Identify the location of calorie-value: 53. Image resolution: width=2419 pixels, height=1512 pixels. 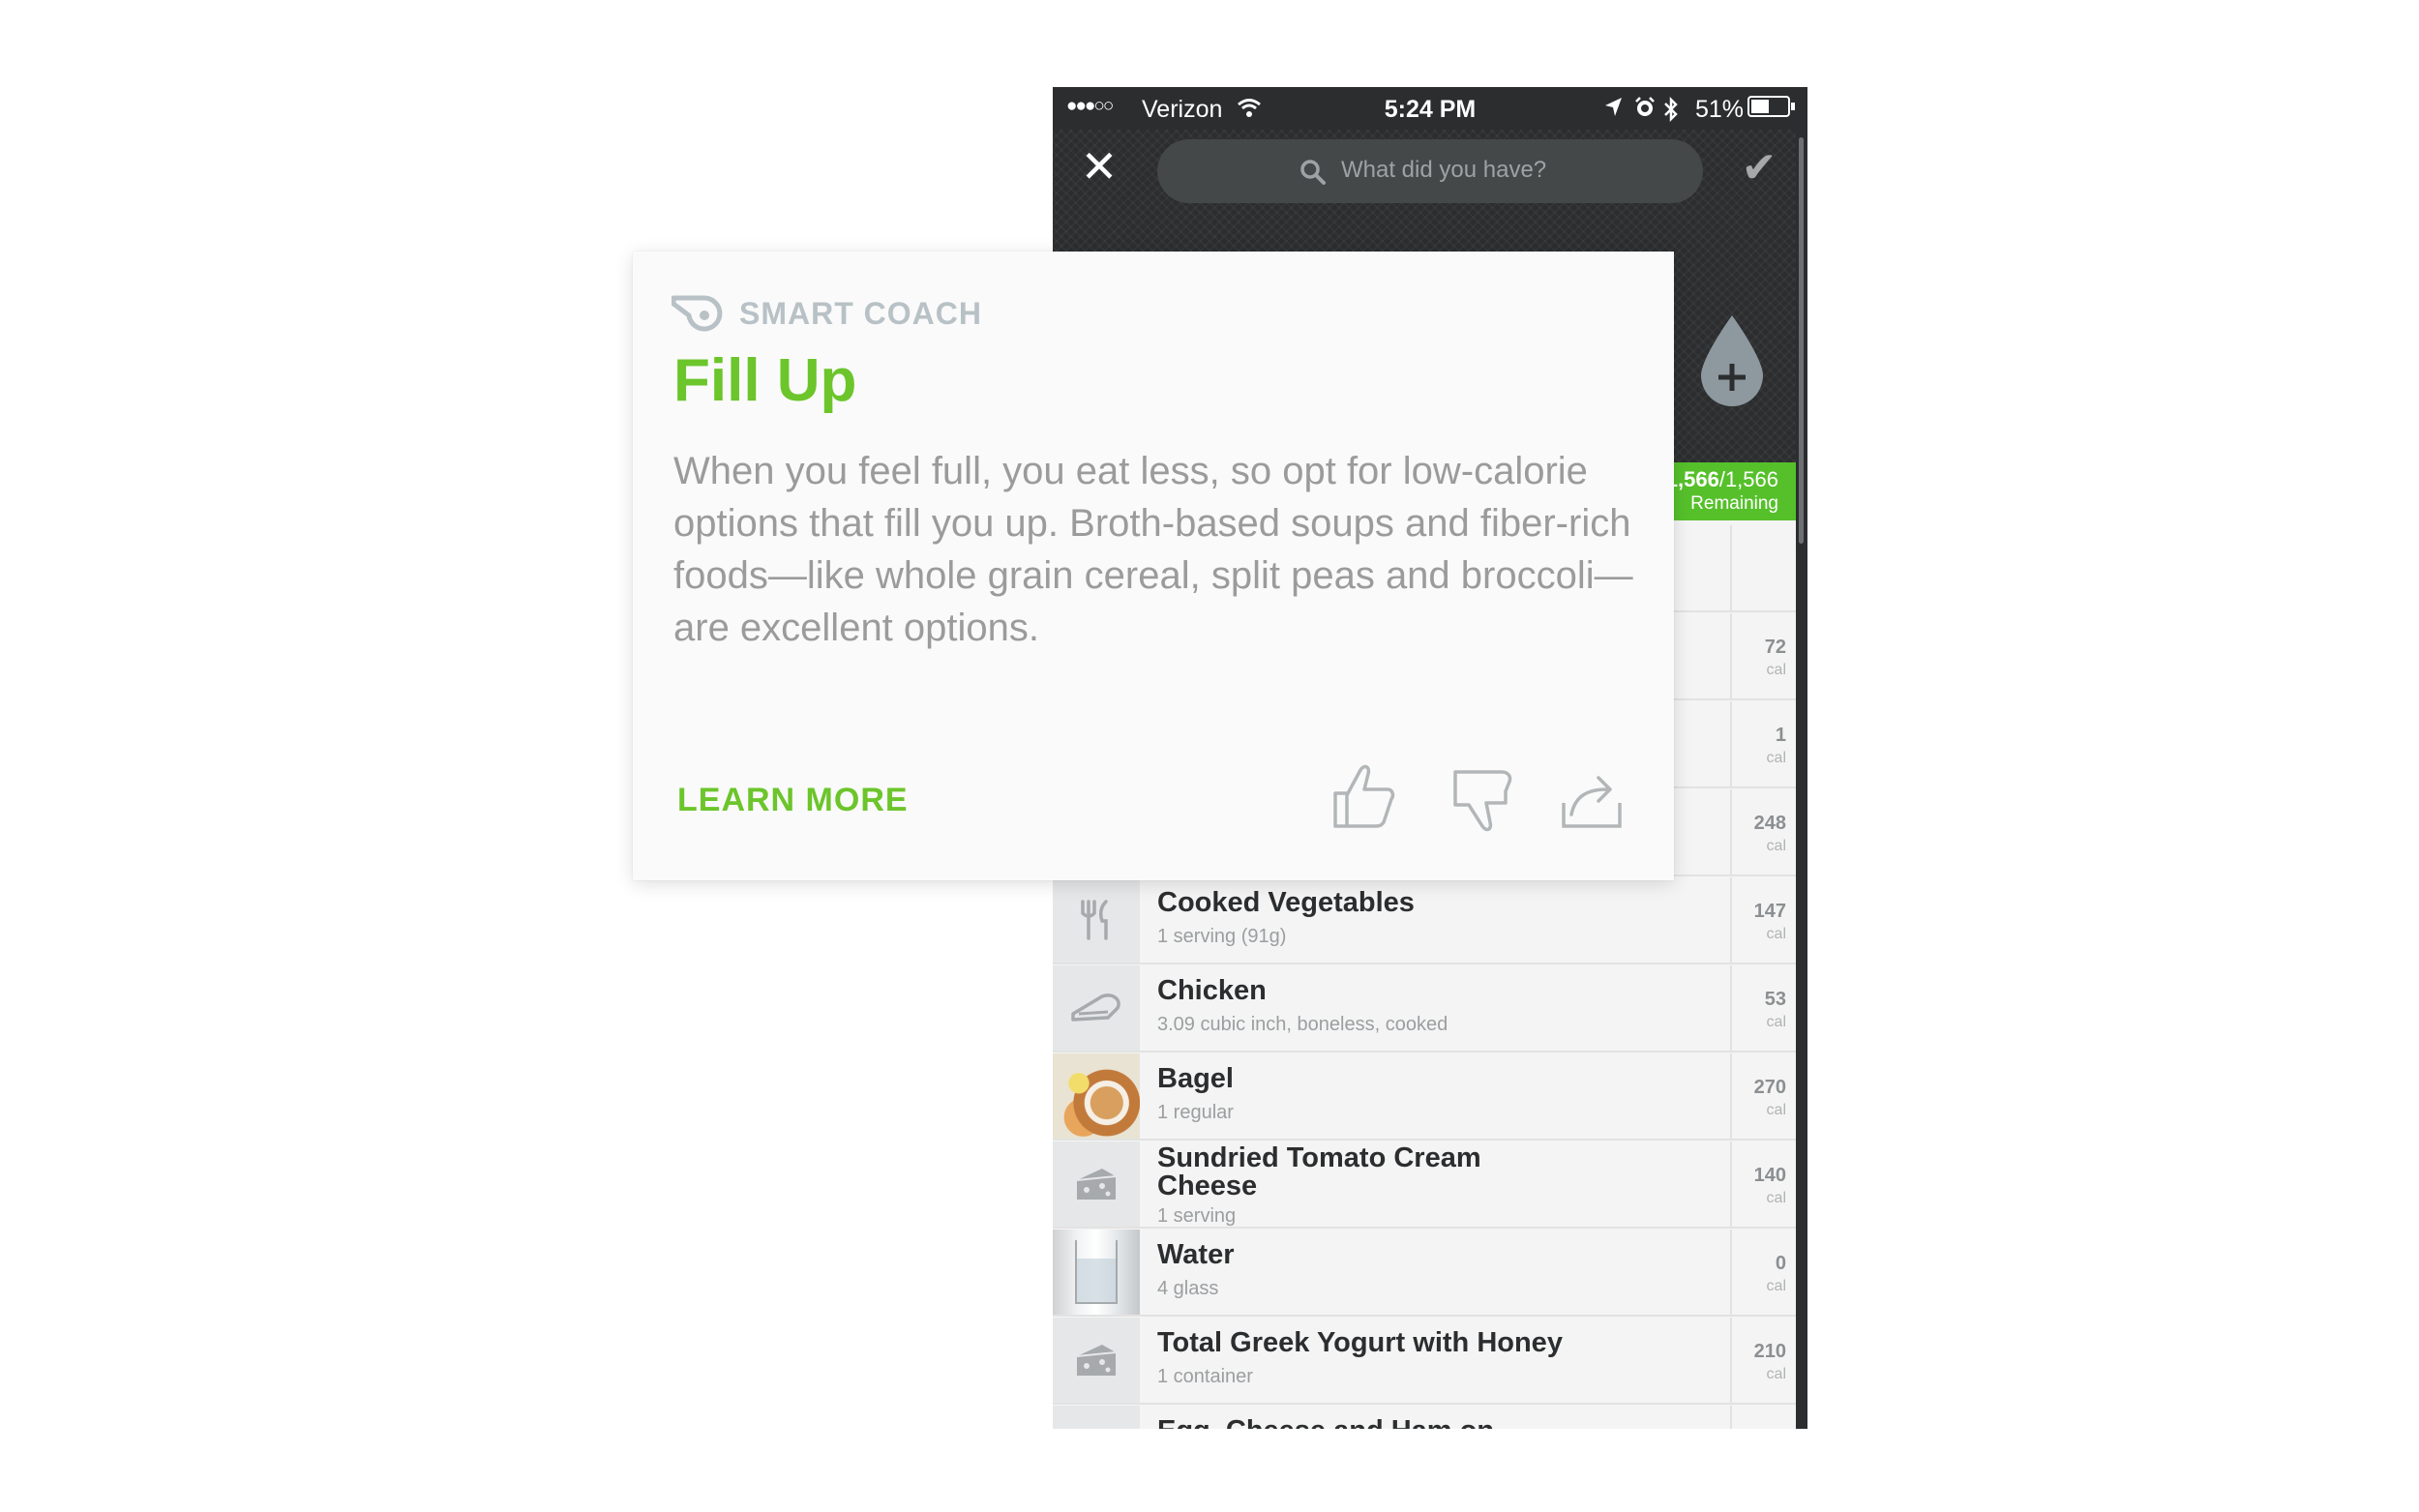
(1775, 1000).